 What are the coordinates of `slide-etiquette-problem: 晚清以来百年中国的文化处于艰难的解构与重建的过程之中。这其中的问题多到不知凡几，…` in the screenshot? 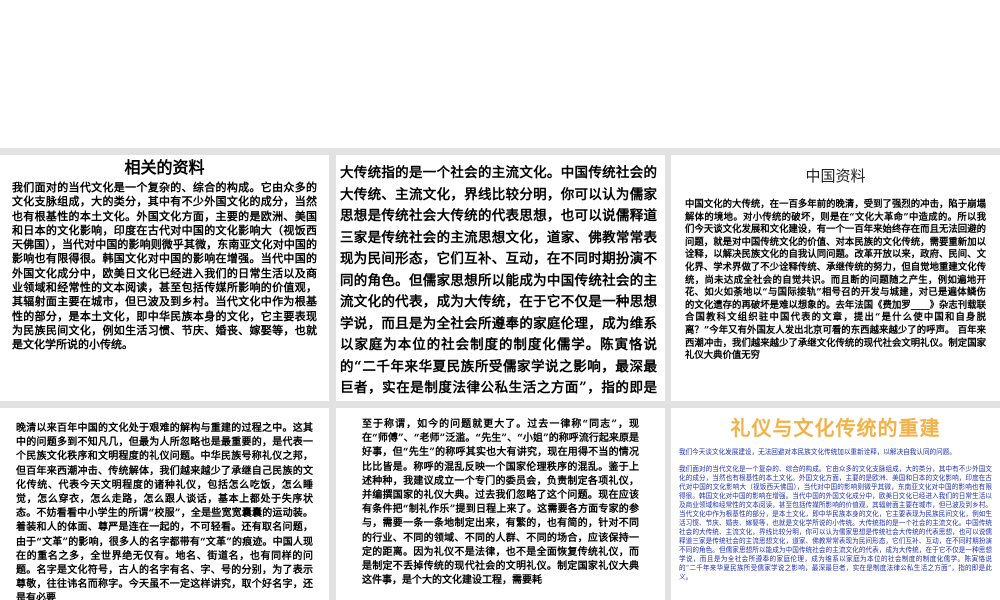 It's located at (164, 504).